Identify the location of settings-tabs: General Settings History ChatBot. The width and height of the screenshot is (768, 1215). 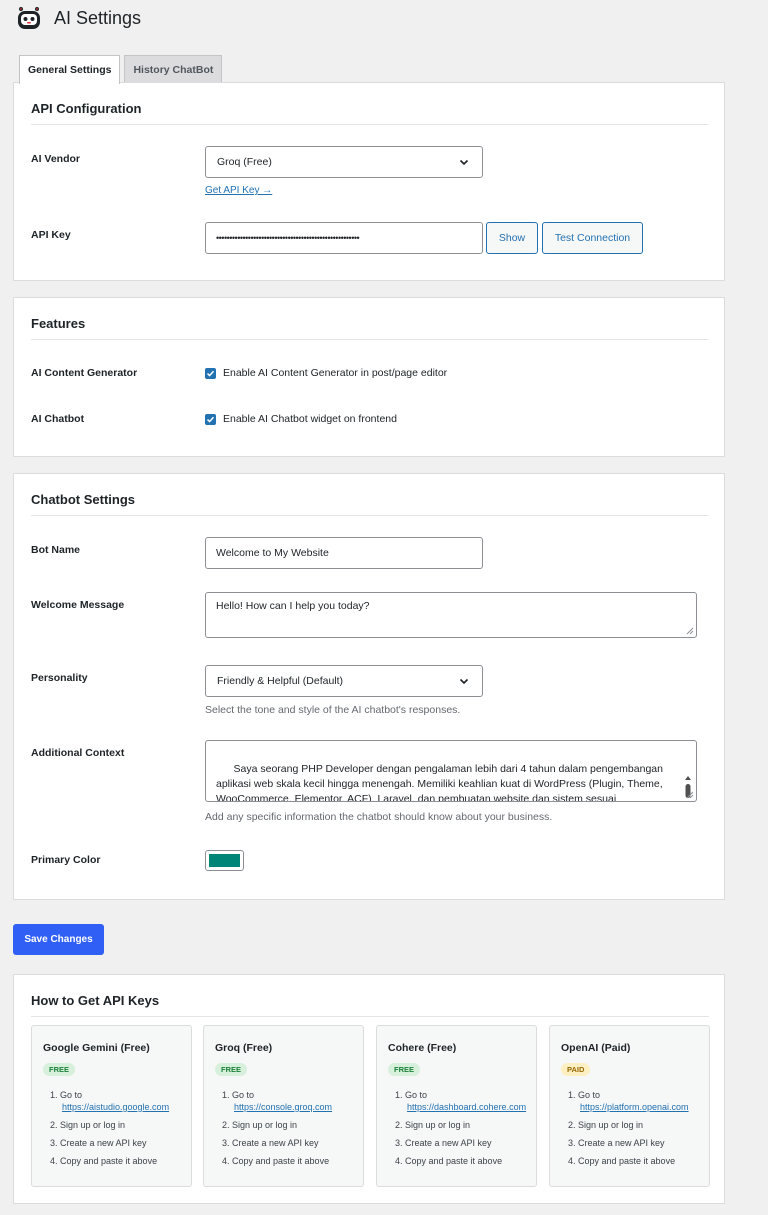
(122, 69).